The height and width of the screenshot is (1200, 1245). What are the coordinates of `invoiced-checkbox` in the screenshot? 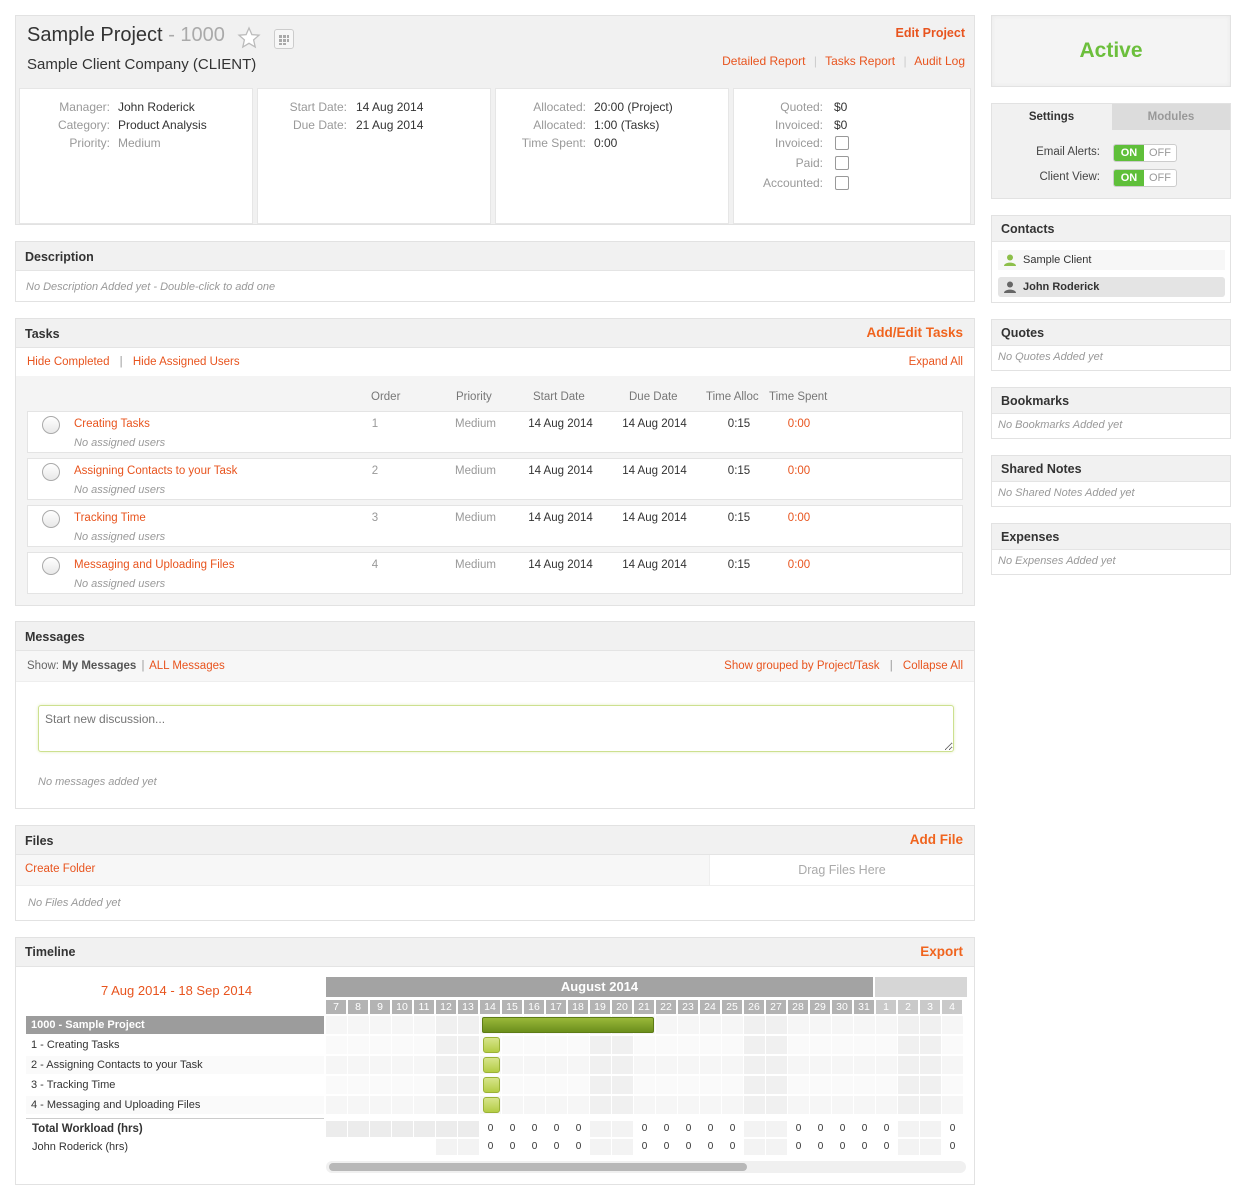 It's located at (842, 143).